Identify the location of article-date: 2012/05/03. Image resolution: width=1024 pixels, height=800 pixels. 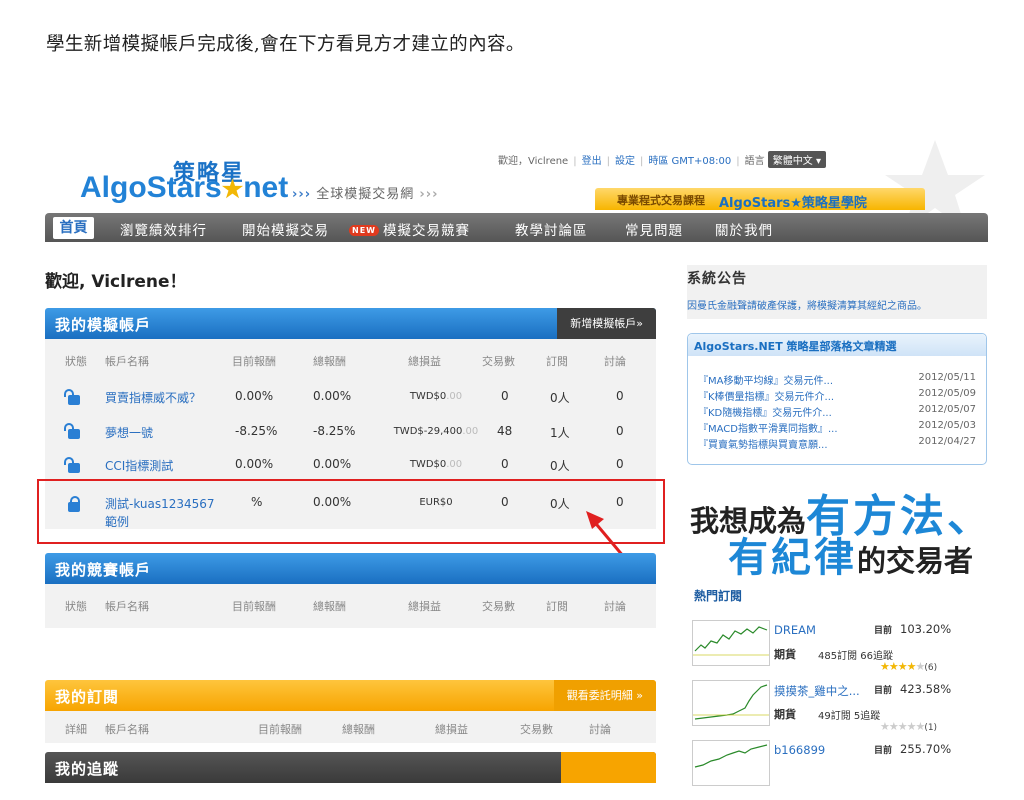
(947, 425).